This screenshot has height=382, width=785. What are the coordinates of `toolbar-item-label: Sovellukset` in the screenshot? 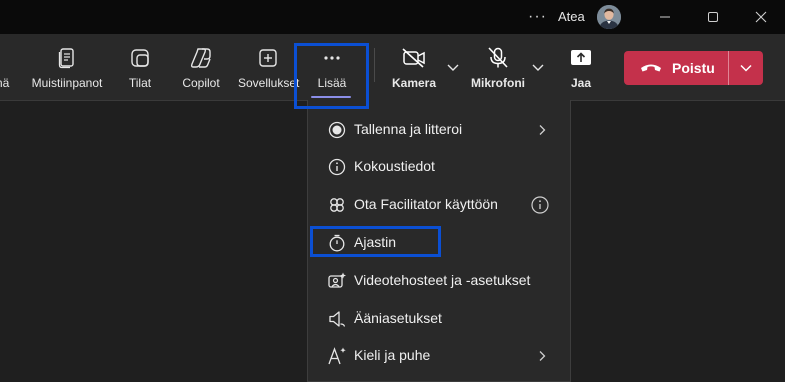 It's located at (269, 83).